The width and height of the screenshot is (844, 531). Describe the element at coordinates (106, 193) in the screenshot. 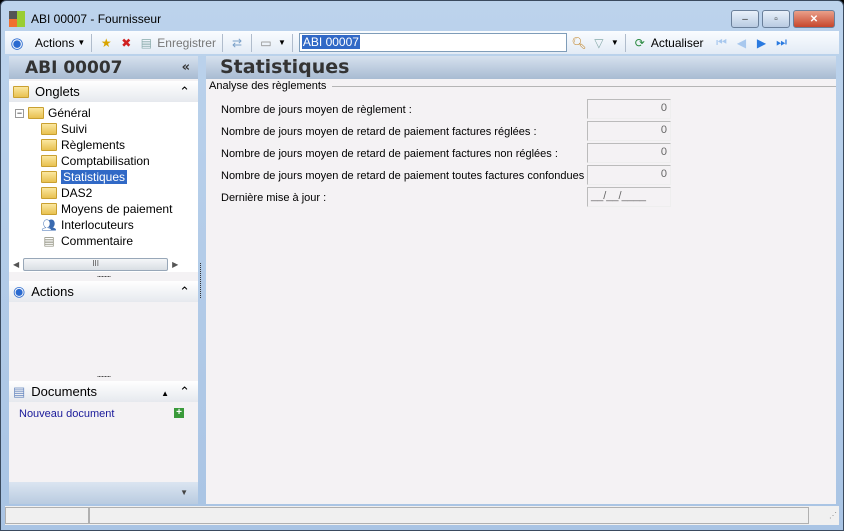

I see `tree-item-das2: DAS2` at that location.